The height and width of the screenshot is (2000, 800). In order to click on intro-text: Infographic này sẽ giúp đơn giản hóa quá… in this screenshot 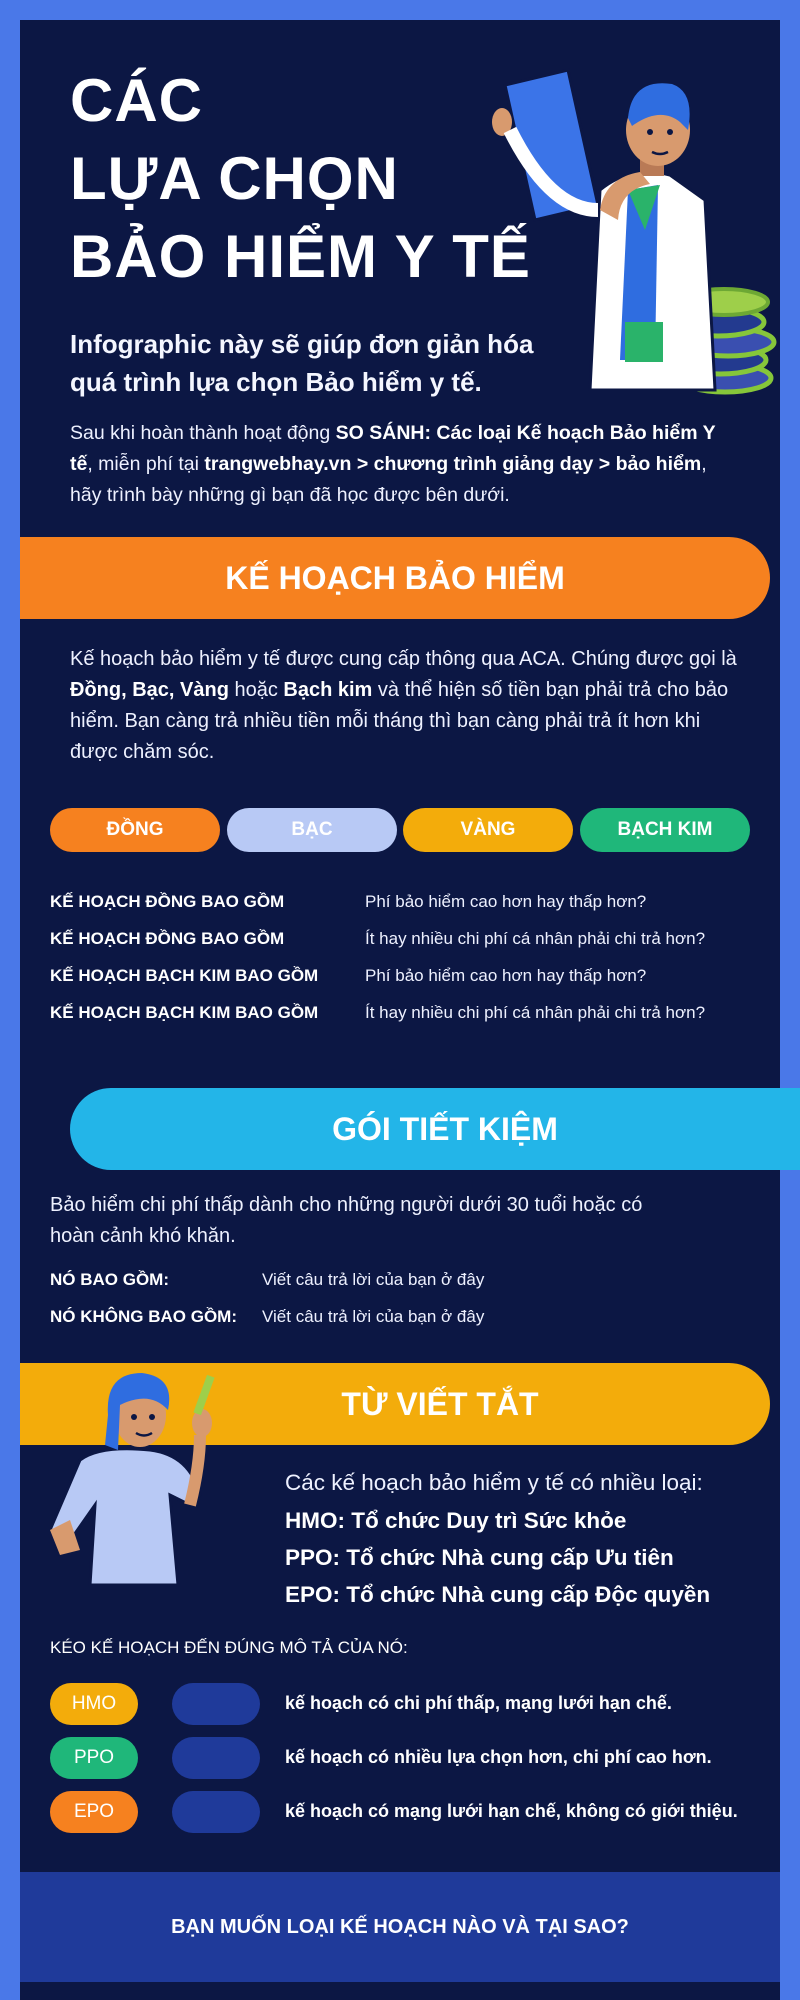, I will do `click(302, 363)`.